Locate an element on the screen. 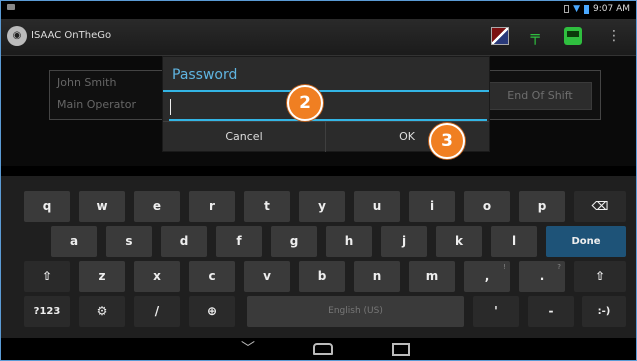 This screenshot has width=637, height=361. backspace-icon: ⌫ is located at coordinates (600, 206).